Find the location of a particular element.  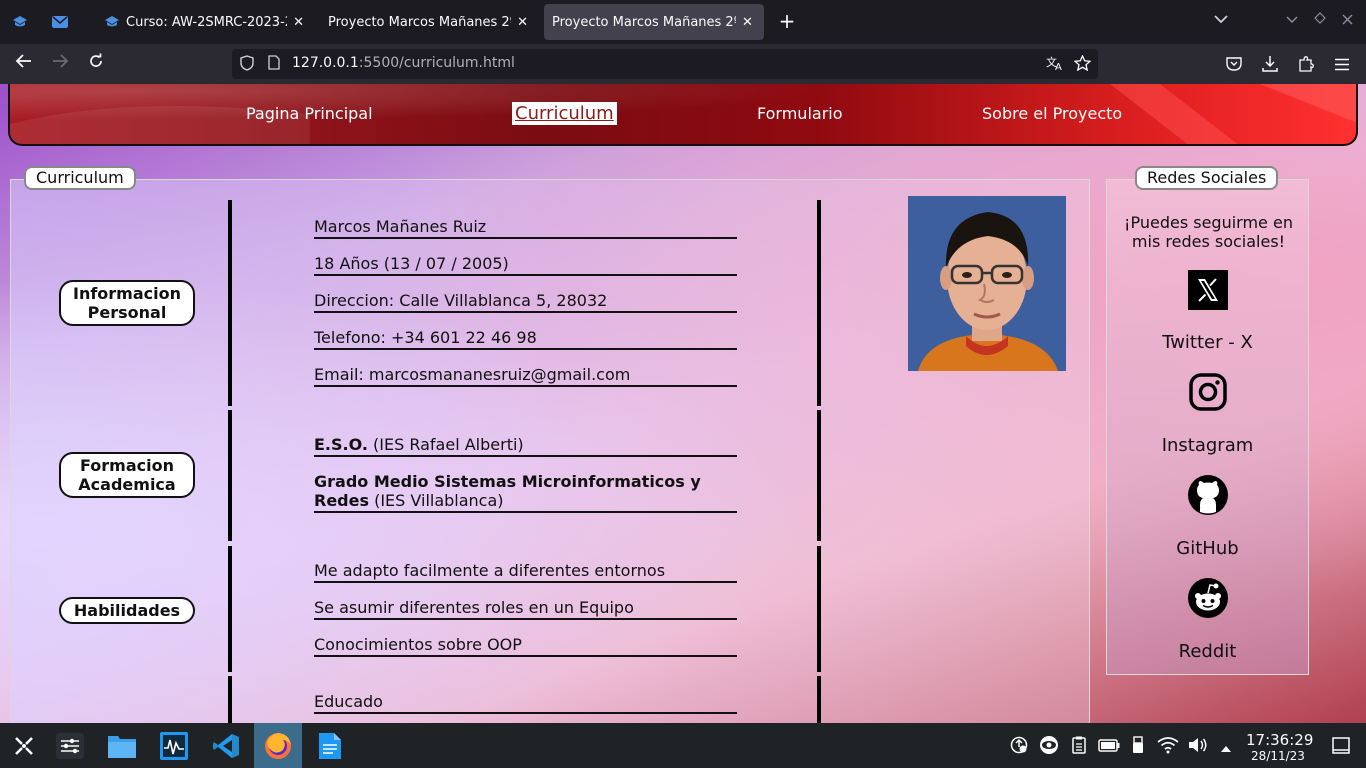

downloads-icon is located at coordinates (1270, 65).